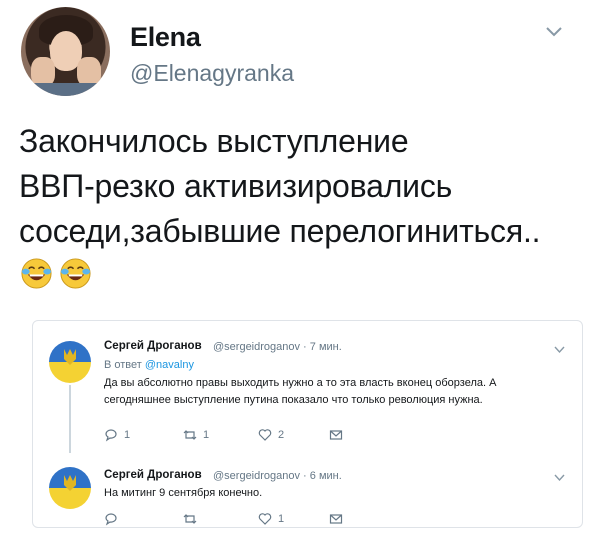  What do you see at coordinates (277, 347) in the screenshot?
I see `reply-meta: @sergeidroganov · 7 мин.` at bounding box center [277, 347].